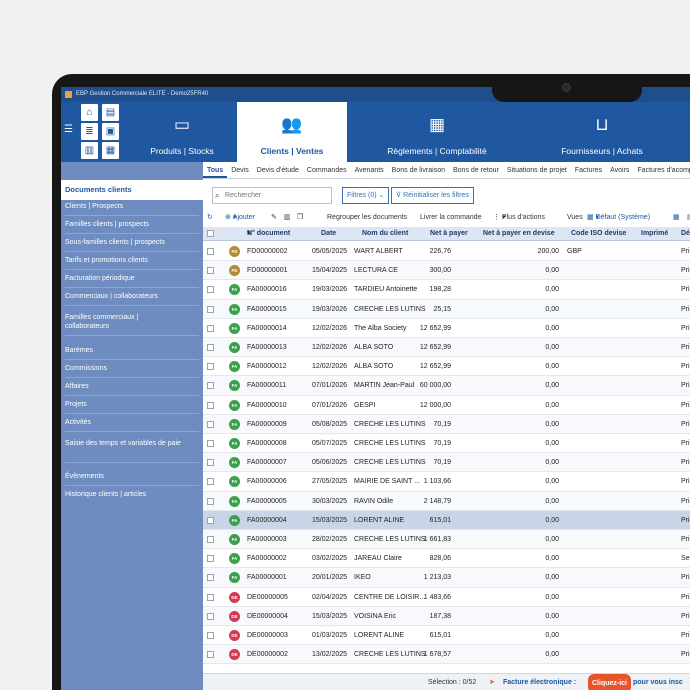 Image resolution: width=690 pixels, height=690 pixels. What do you see at coordinates (132, 206) in the screenshot?
I see `sidebar-item: Clients | Prospects` at bounding box center [132, 206].